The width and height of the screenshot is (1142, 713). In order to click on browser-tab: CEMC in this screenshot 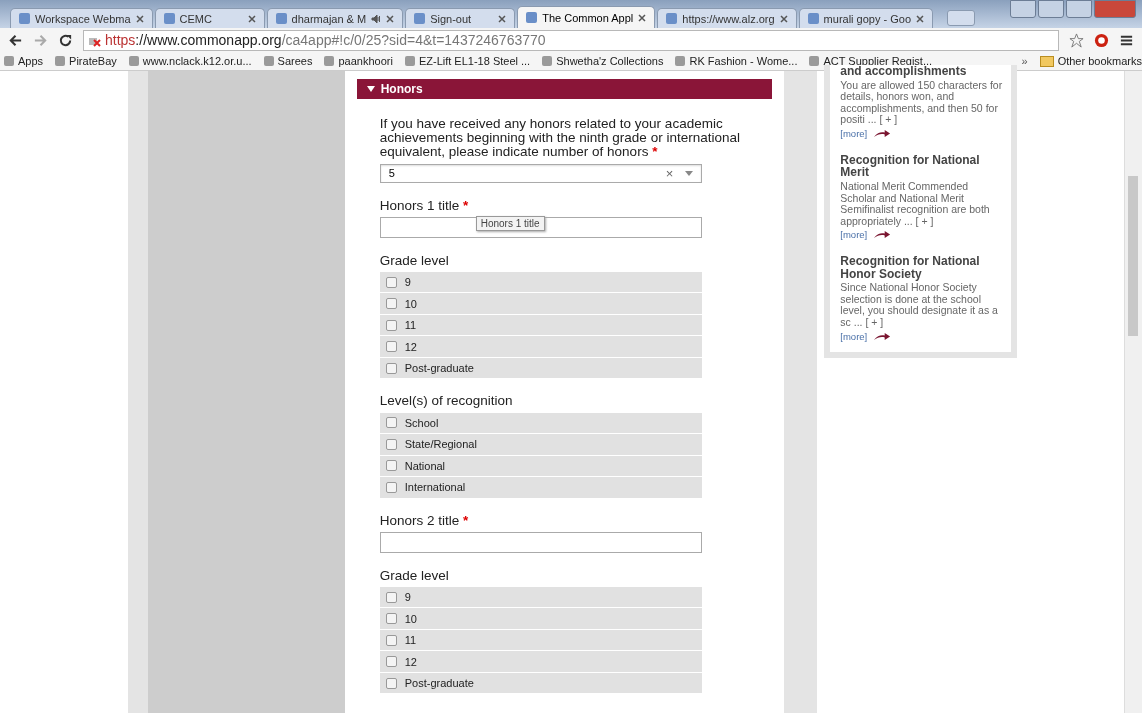, I will do `click(209, 18)`.